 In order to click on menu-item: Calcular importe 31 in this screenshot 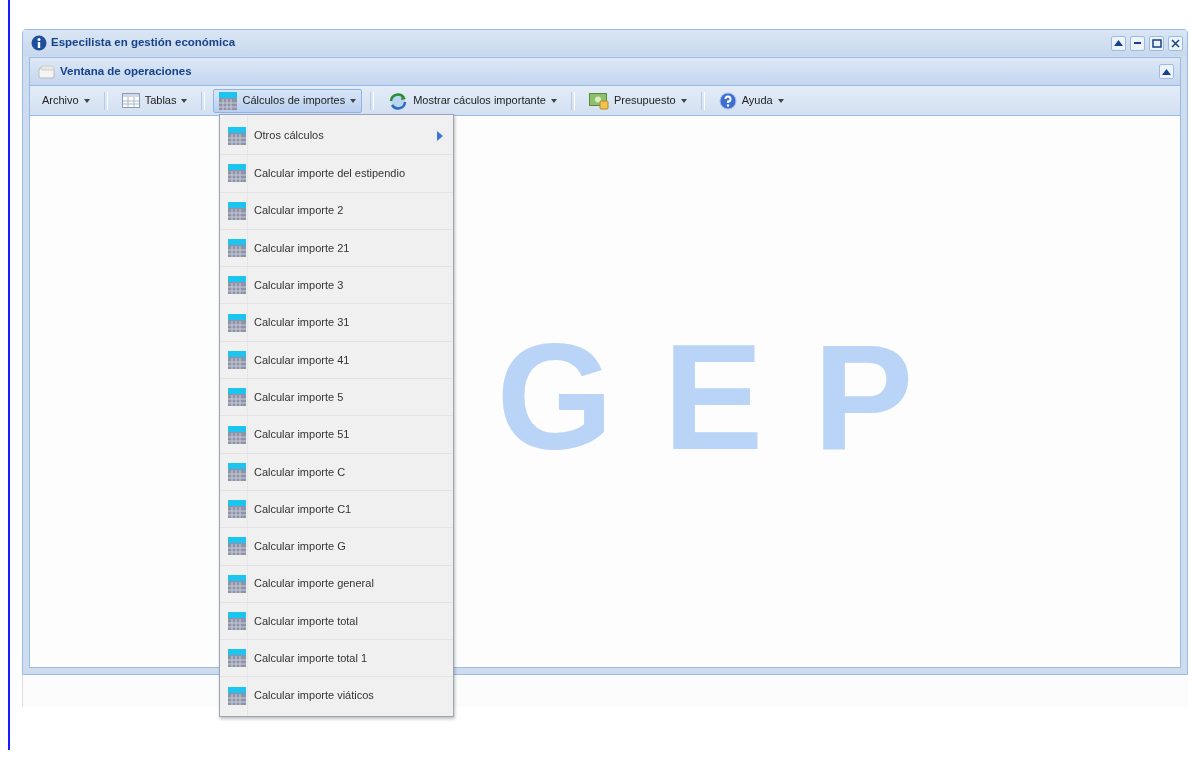, I will do `click(336, 322)`.